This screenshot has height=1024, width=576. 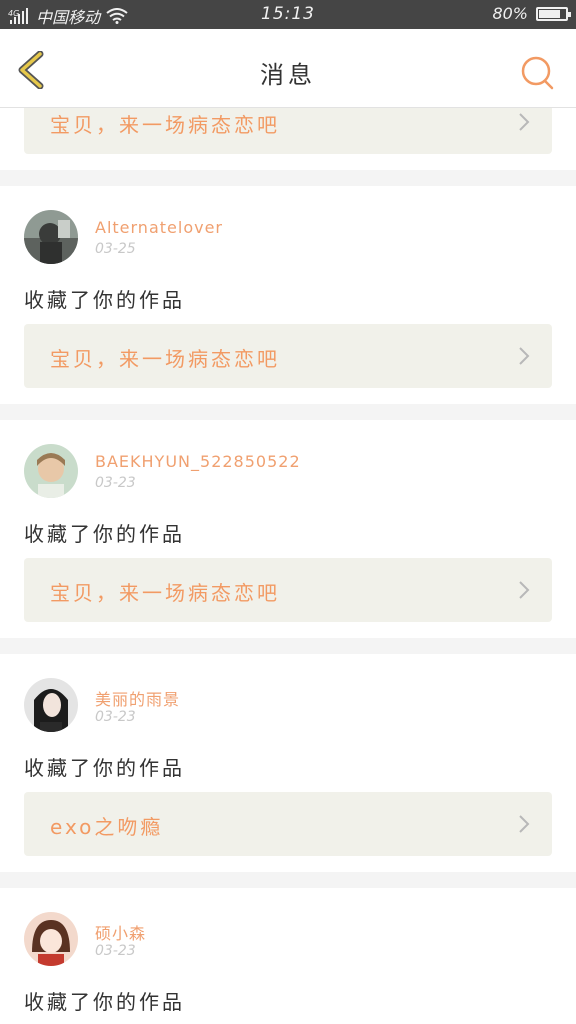 What do you see at coordinates (288, 824) in the screenshot?
I see `work-link: exo之吻瘾` at bounding box center [288, 824].